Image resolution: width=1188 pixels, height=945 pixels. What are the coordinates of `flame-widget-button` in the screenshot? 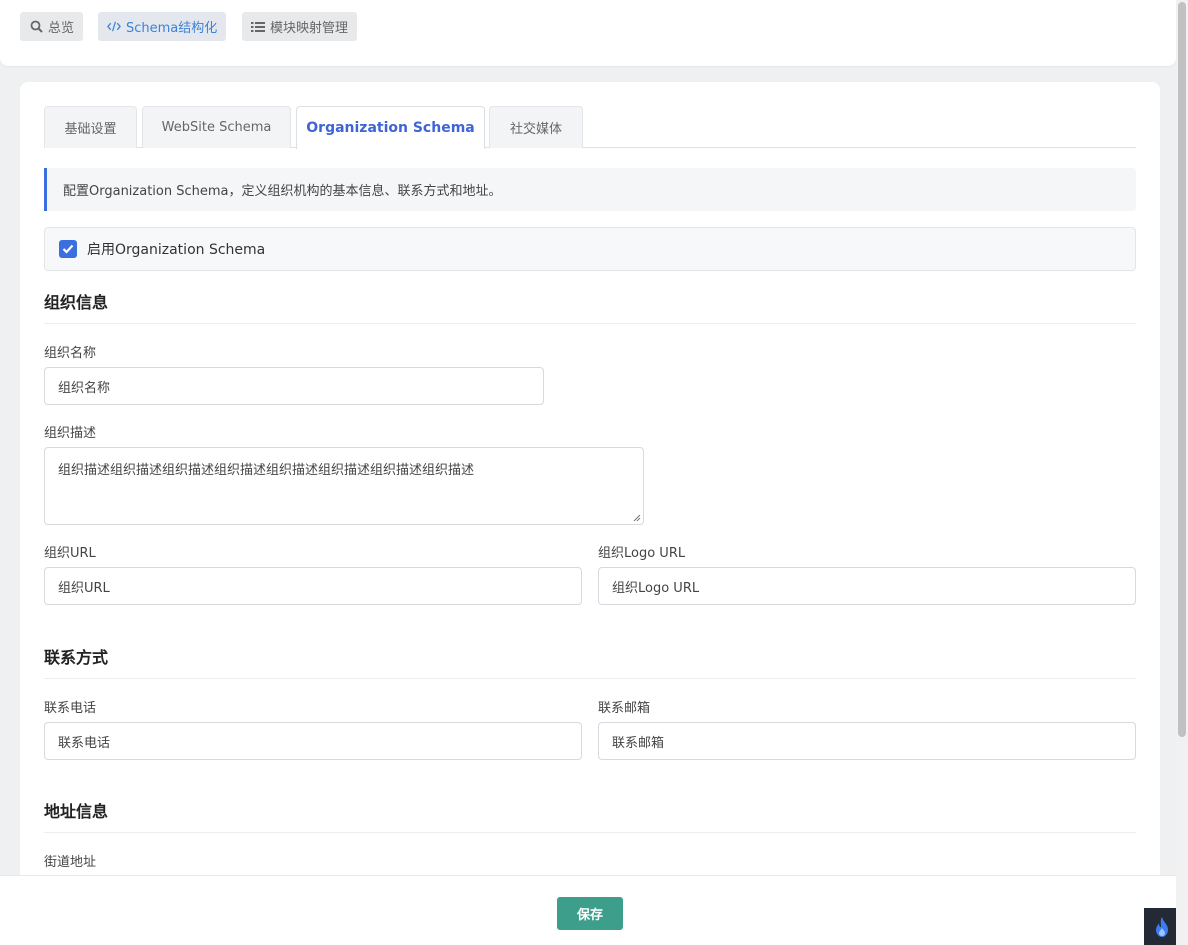 It's located at (1162, 926).